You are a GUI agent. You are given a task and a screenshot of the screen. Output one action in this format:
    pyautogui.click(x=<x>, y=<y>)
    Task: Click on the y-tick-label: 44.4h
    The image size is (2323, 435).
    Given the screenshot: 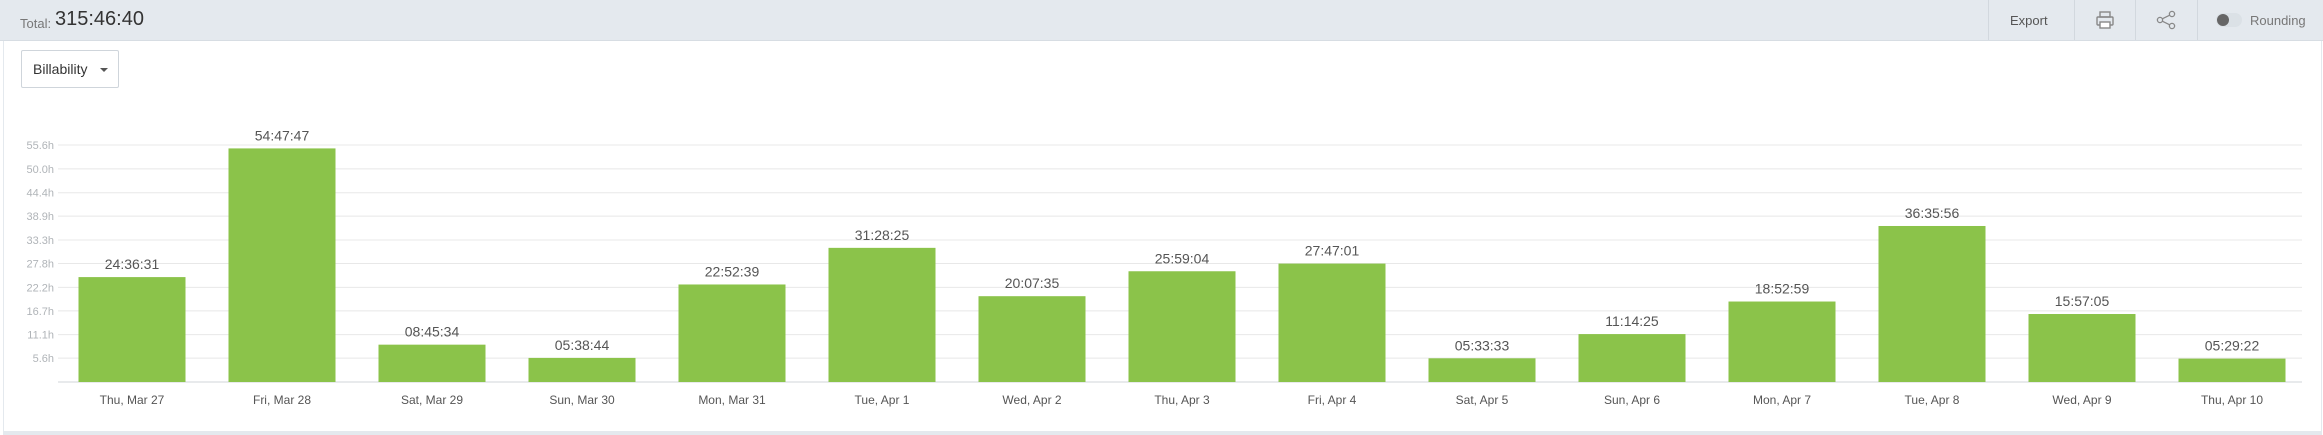 What is the action you would take?
    pyautogui.click(x=40, y=194)
    